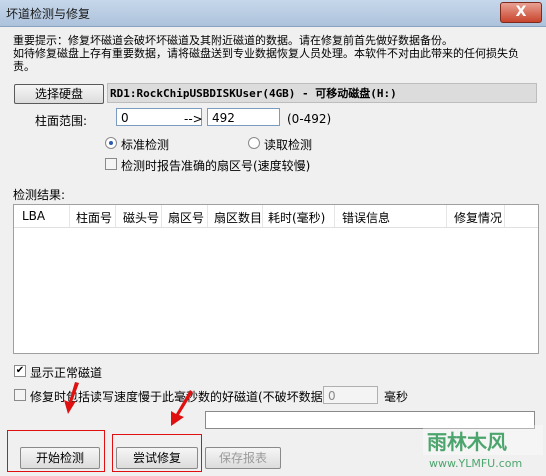 The image size is (546, 476). What do you see at coordinates (521, 12) in the screenshot?
I see `close-button: X` at bounding box center [521, 12].